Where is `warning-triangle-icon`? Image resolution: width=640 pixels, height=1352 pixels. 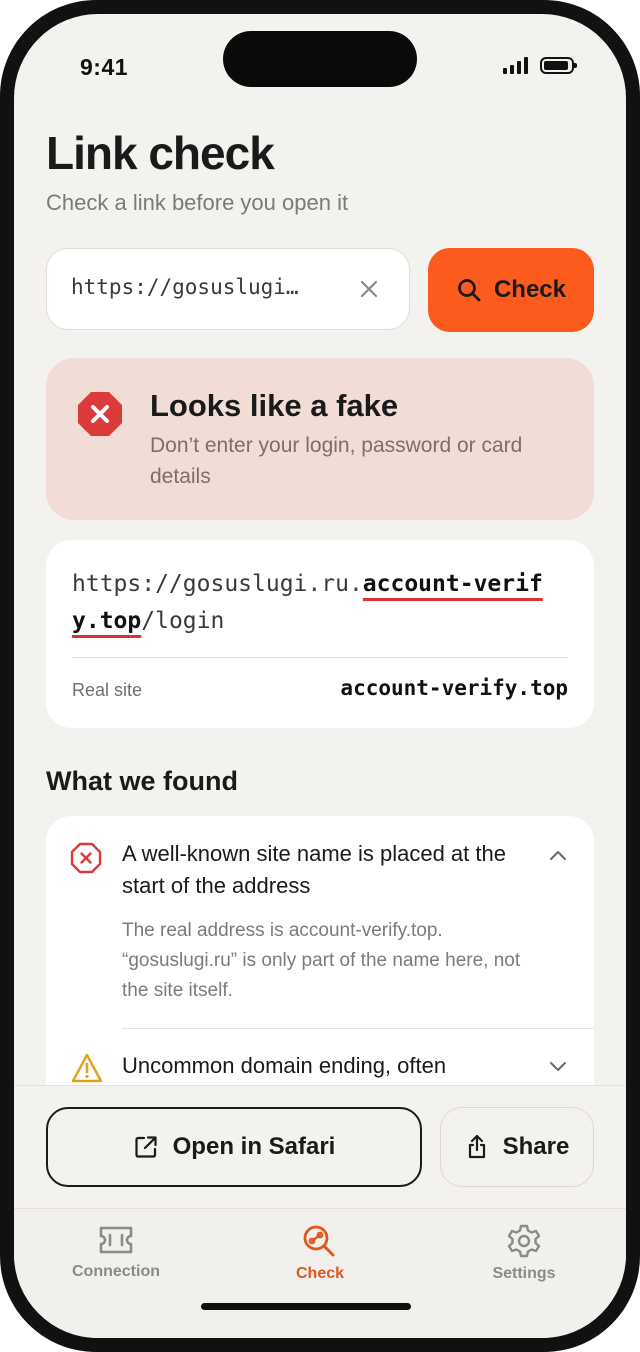
warning-triangle-icon is located at coordinates (87, 1068).